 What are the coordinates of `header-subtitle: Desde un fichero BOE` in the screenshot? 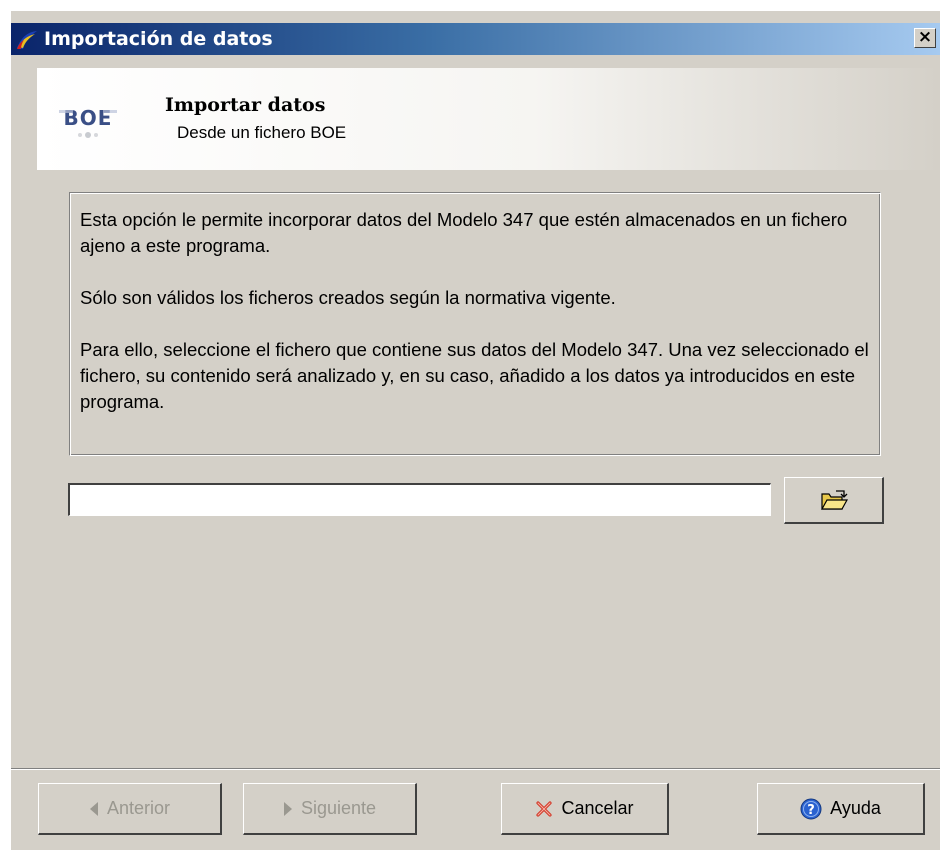 It's located at (262, 132).